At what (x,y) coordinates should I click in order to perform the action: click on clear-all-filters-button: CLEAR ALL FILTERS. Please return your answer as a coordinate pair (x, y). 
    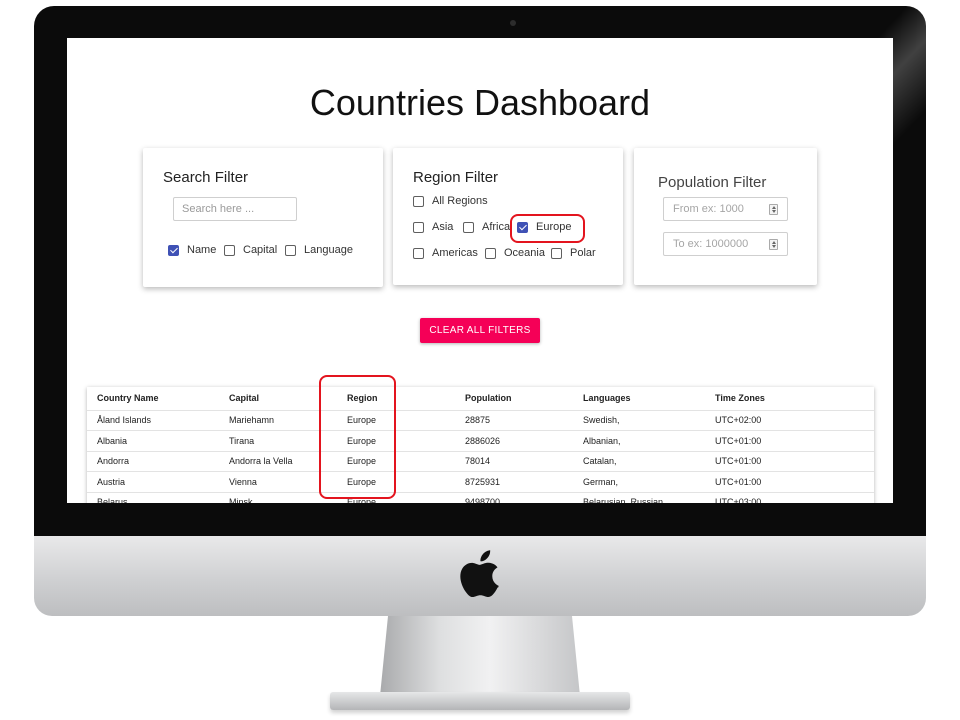
    Looking at the image, I should click on (480, 330).